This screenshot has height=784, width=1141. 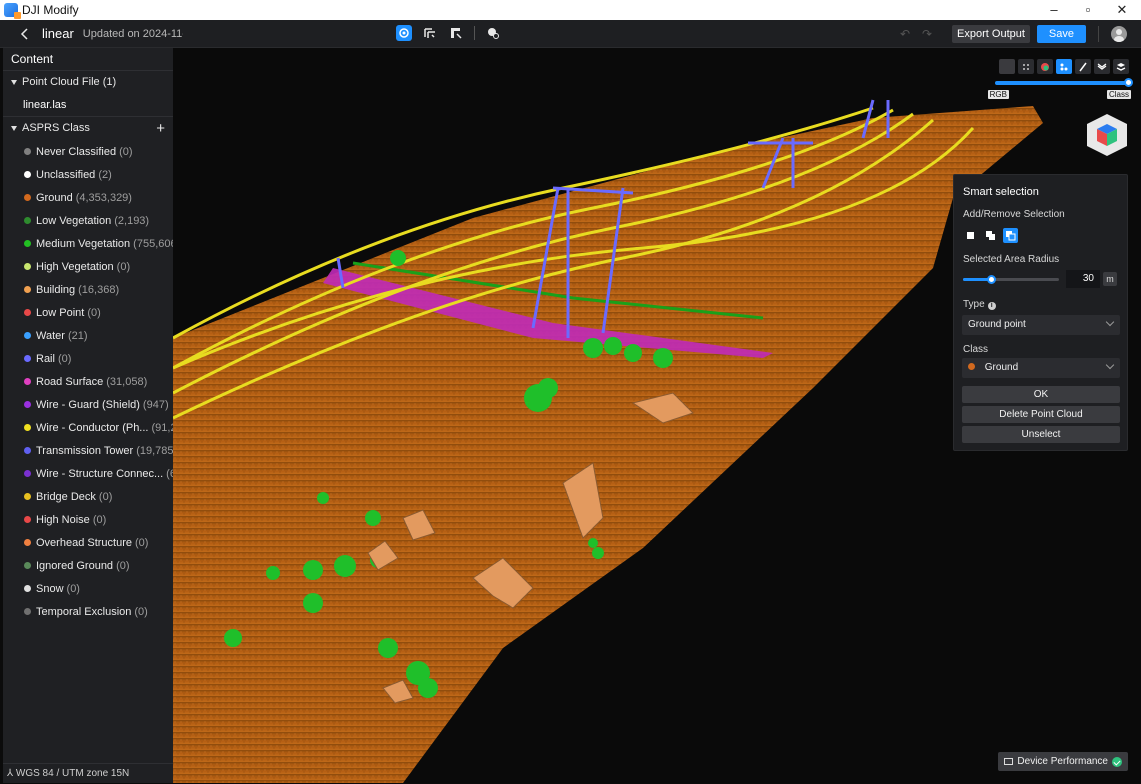 I want to click on class-item: Water (21), so click(x=88, y=335).